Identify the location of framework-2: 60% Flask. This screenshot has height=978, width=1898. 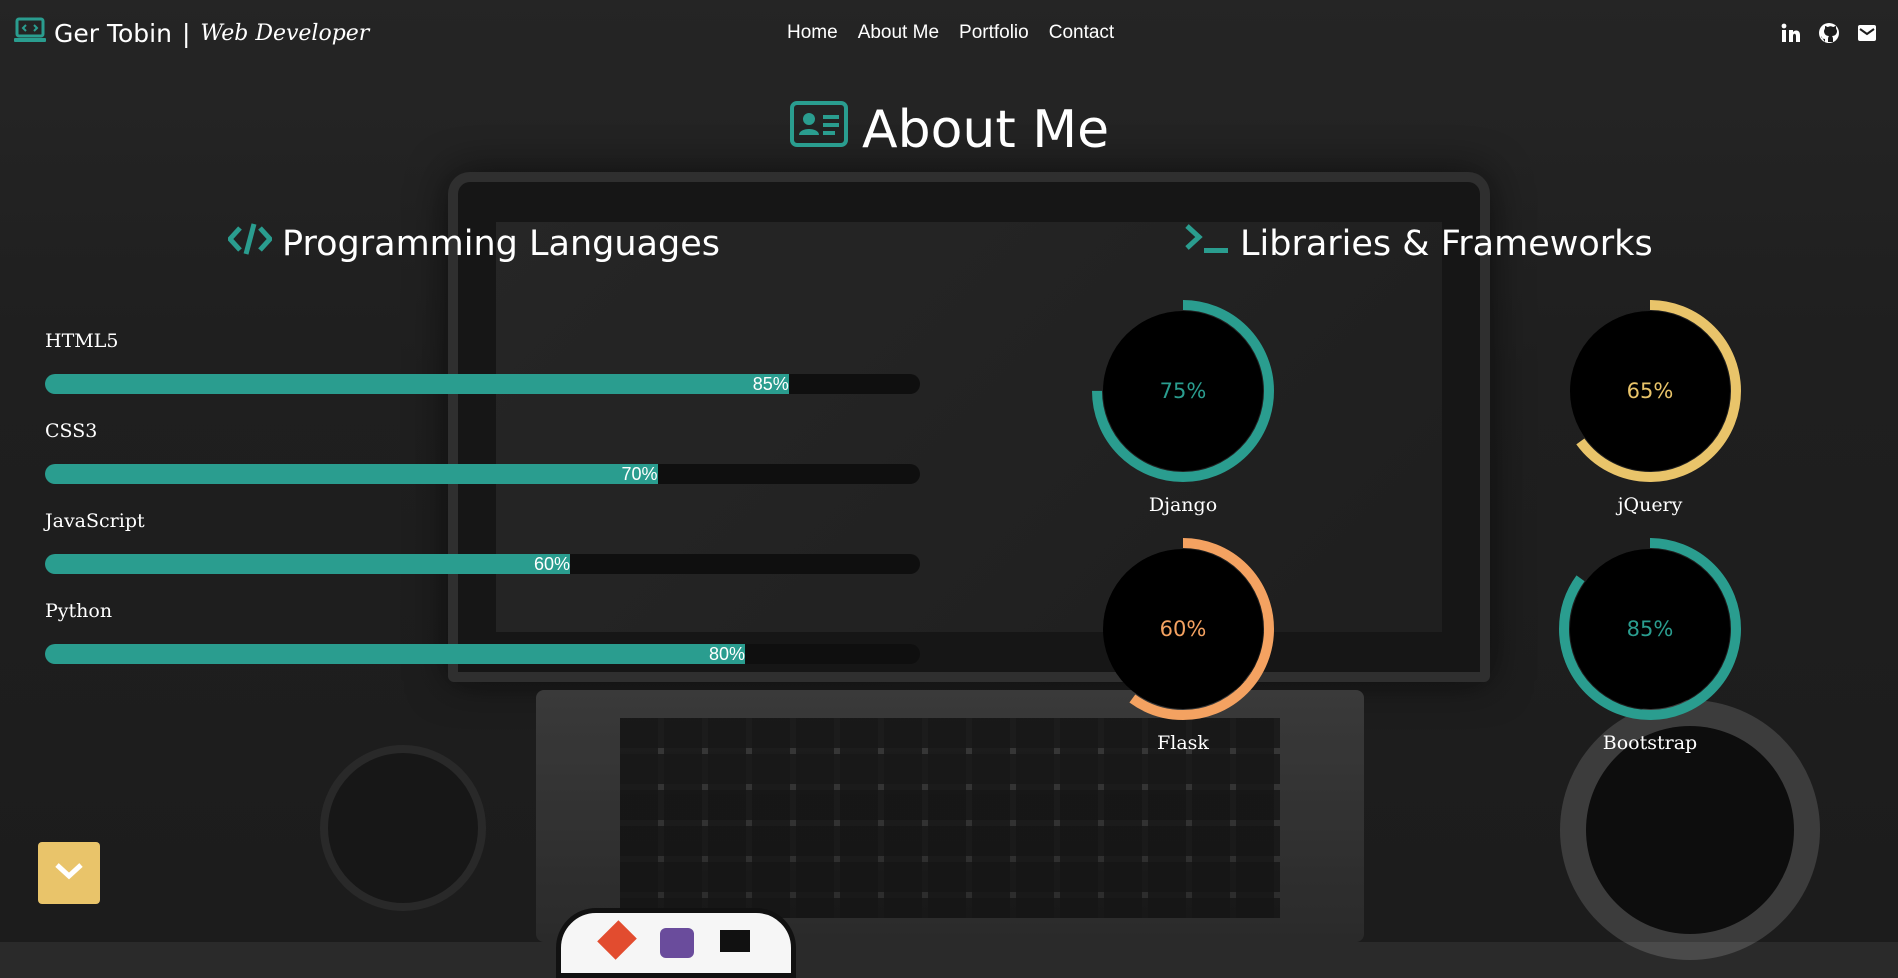
(1183, 644).